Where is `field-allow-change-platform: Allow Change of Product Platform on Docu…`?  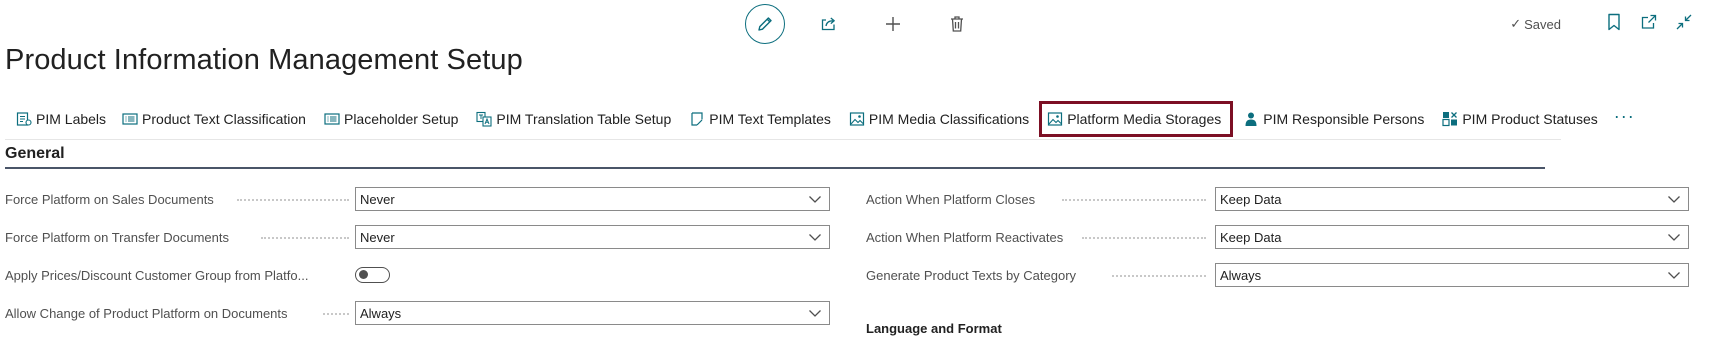 field-allow-change-platform: Allow Change of Product Platform on Docu… is located at coordinates (417, 313).